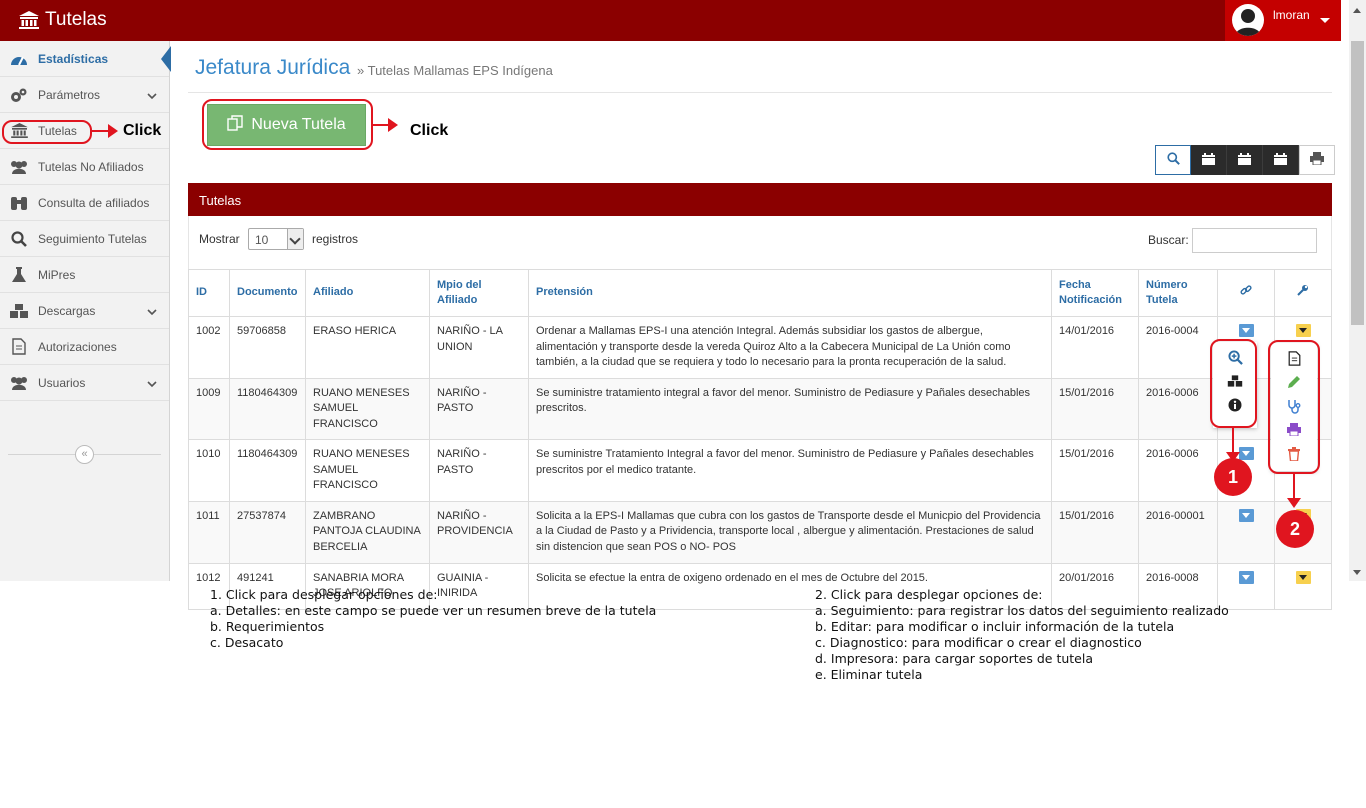 The height and width of the screenshot is (808, 1366). What do you see at coordinates (1357, 10) in the screenshot?
I see `scroll-up-icon` at bounding box center [1357, 10].